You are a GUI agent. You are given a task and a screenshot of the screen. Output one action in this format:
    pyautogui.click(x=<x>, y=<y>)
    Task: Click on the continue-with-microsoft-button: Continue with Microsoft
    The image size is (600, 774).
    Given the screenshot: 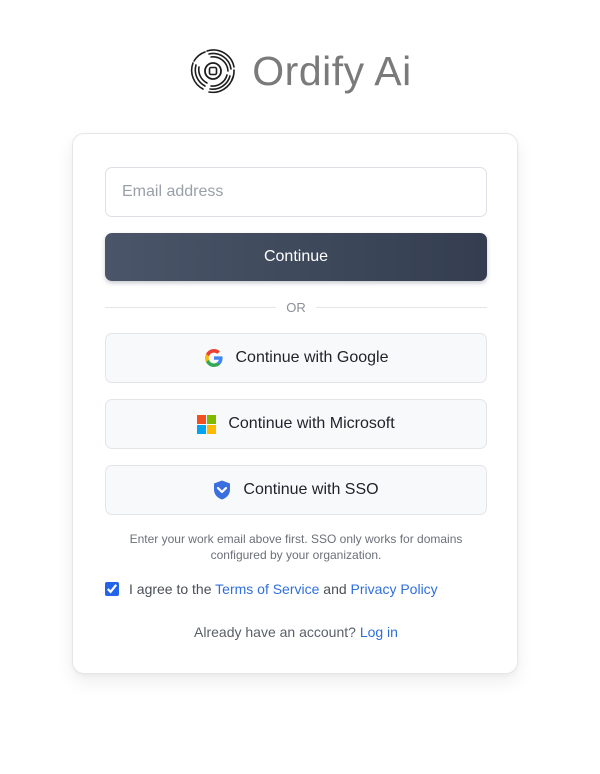 What is the action you would take?
    pyautogui.click(x=296, y=424)
    